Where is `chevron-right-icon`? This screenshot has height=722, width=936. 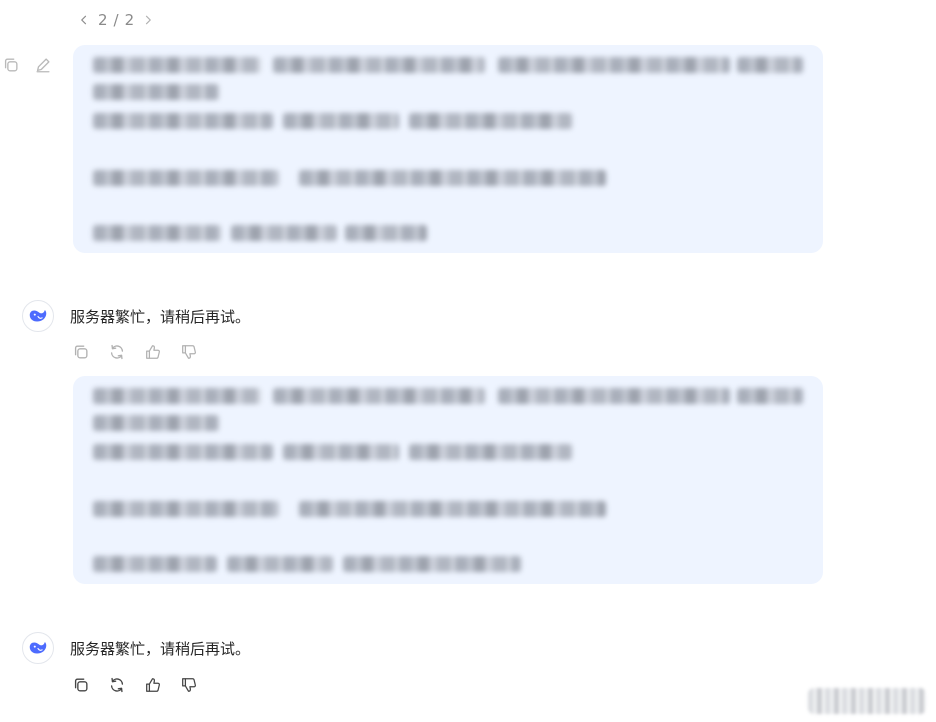
chevron-right-icon is located at coordinates (149, 20).